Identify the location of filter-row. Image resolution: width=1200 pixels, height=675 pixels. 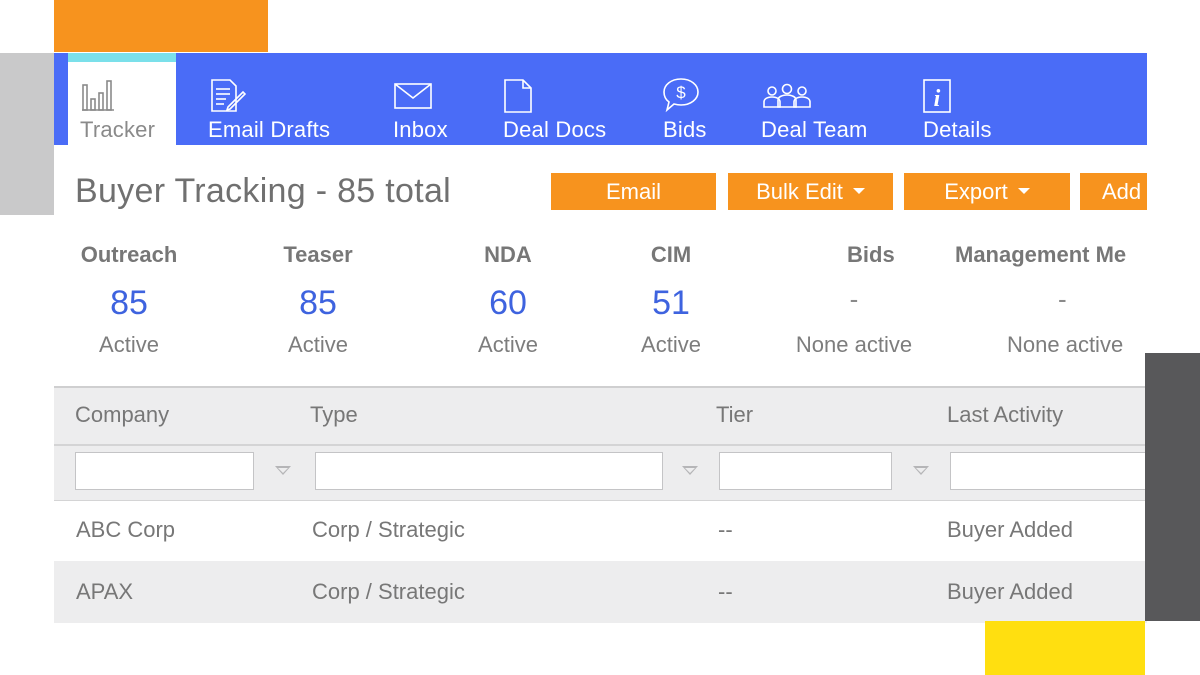
(600, 472).